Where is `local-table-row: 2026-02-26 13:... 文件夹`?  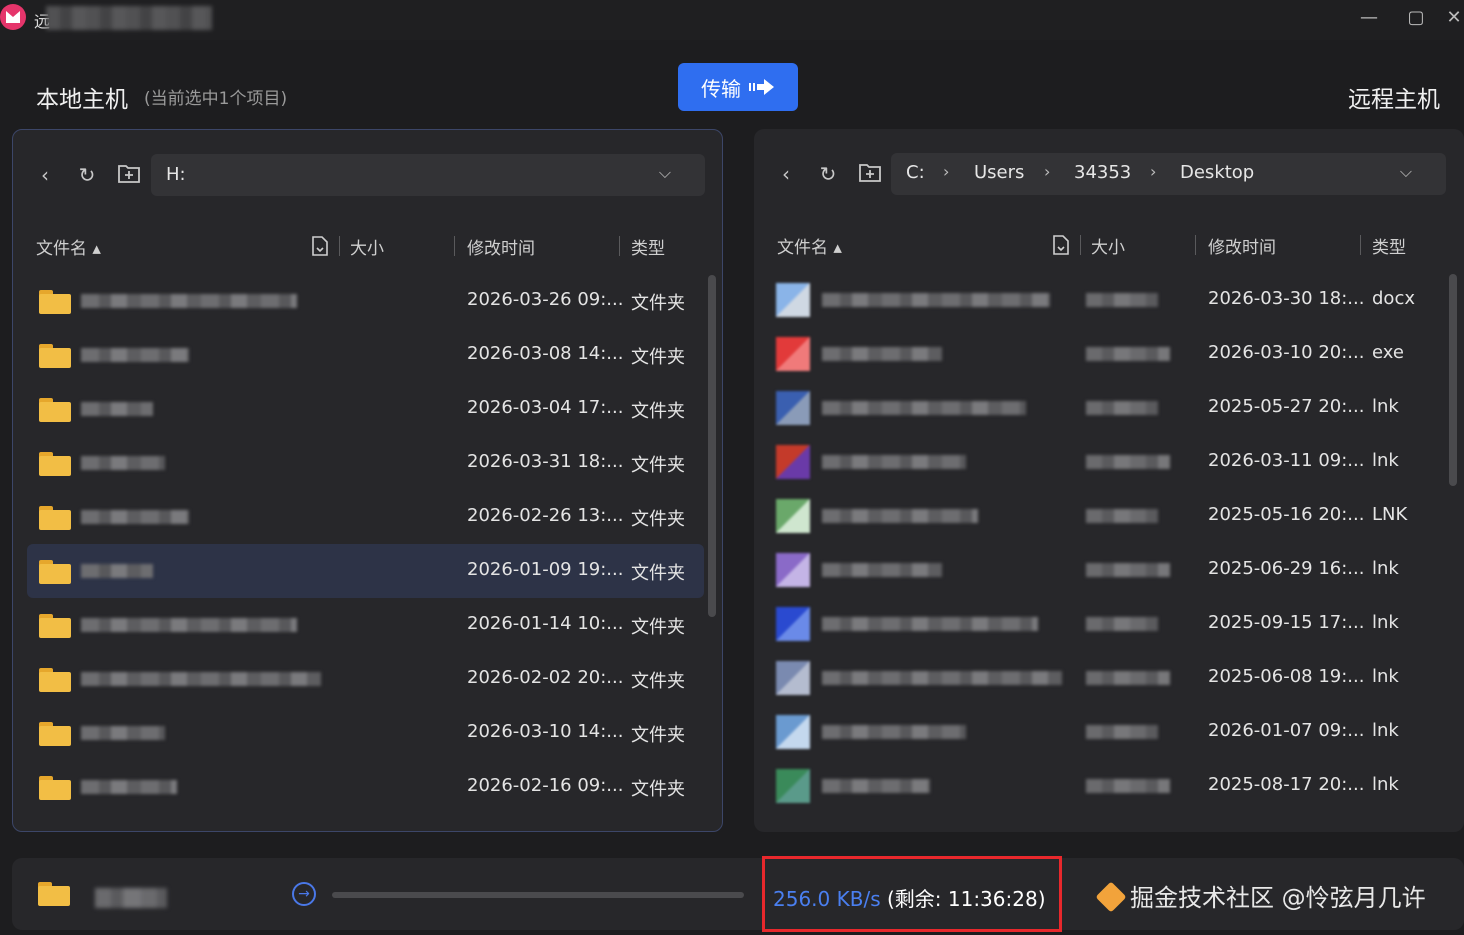 local-table-row: 2026-02-26 13:... 文件夹 is located at coordinates (365, 517).